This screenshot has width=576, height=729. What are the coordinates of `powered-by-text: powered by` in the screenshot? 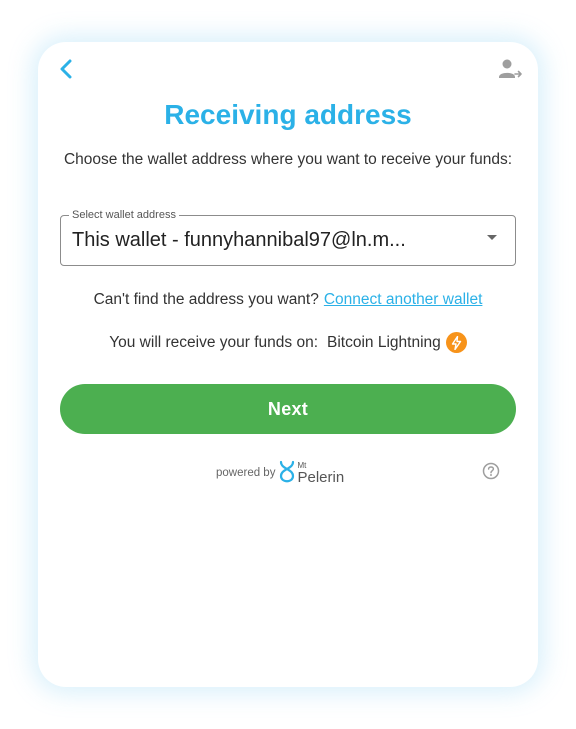 It's located at (246, 473).